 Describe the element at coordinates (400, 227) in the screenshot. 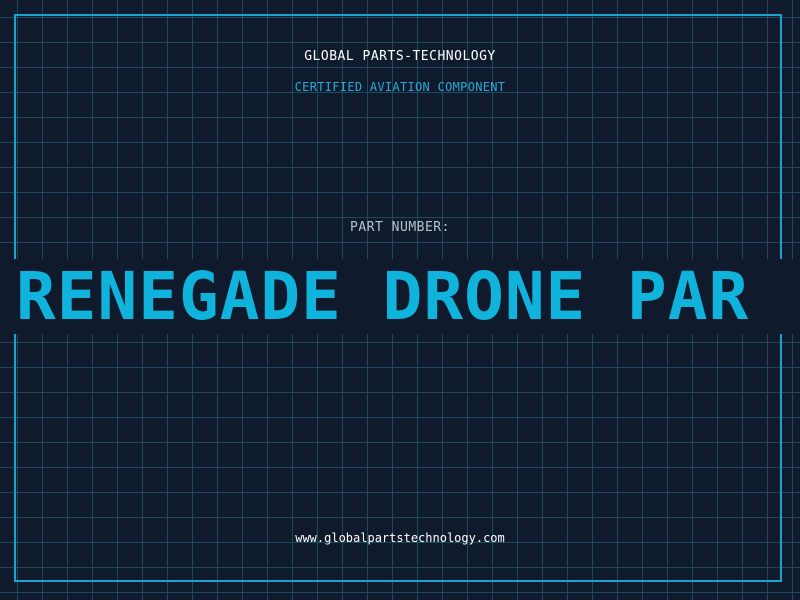

I see `part-number-label: PART NUMBER:` at that location.